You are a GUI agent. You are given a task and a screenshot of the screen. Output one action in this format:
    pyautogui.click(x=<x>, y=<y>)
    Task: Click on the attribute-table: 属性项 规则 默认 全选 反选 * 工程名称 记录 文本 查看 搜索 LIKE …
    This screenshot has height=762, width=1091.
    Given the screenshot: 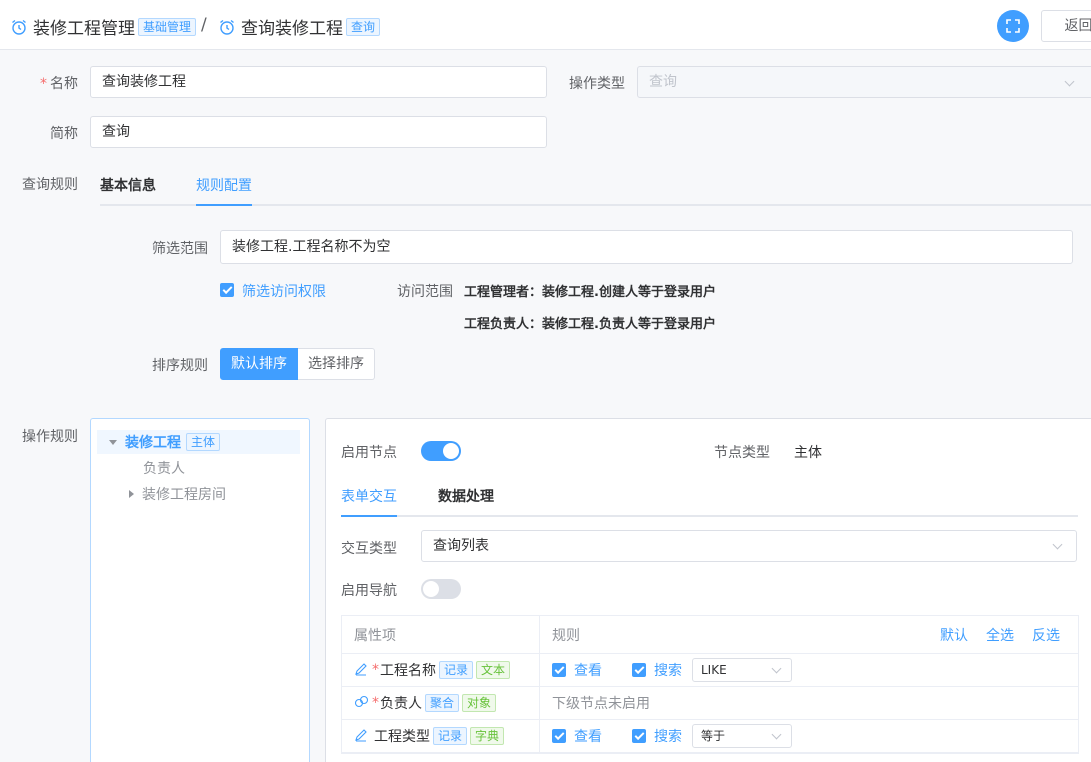 What is the action you would take?
    pyautogui.click(x=710, y=684)
    